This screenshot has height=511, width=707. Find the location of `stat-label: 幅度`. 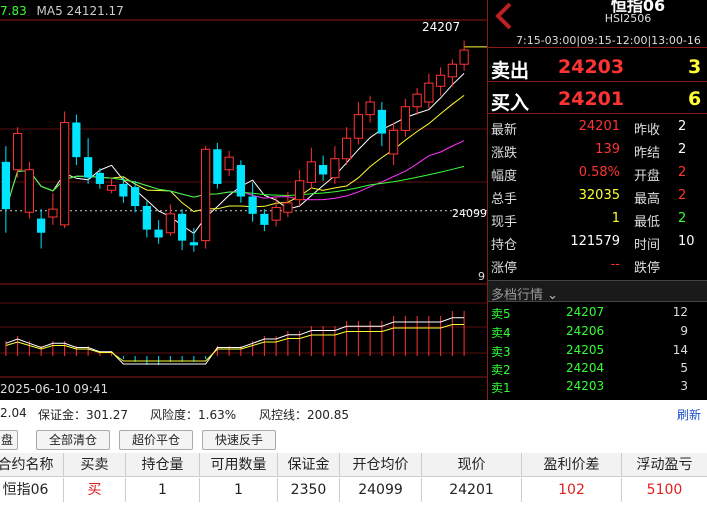

stat-label: 幅度 is located at coordinates (504, 176).